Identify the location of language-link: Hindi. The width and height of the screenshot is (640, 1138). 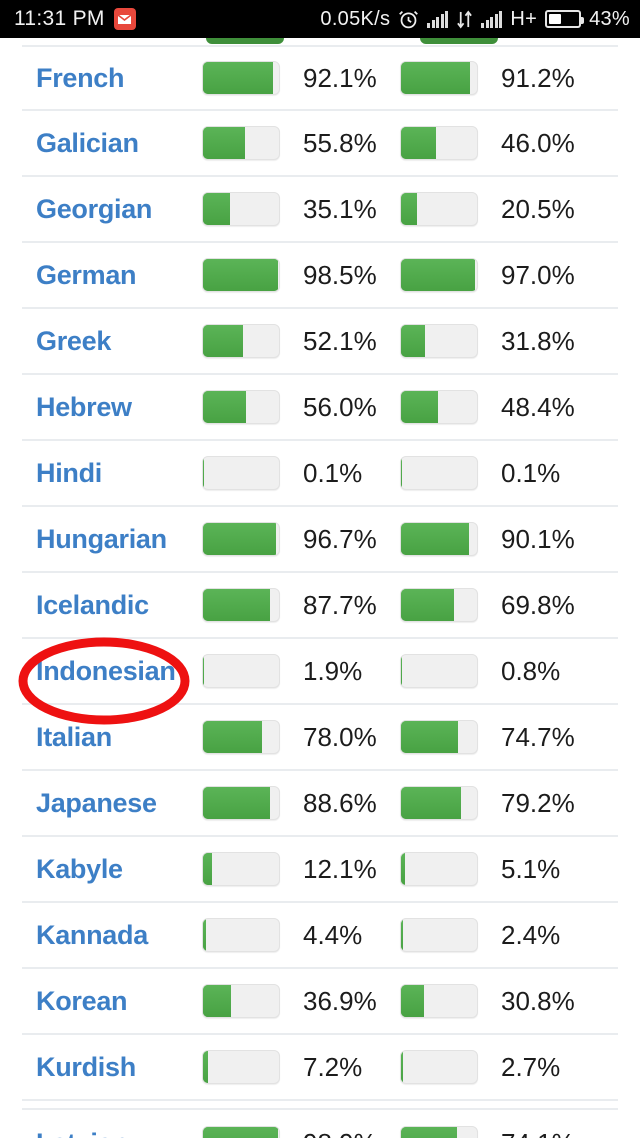
(112, 473).